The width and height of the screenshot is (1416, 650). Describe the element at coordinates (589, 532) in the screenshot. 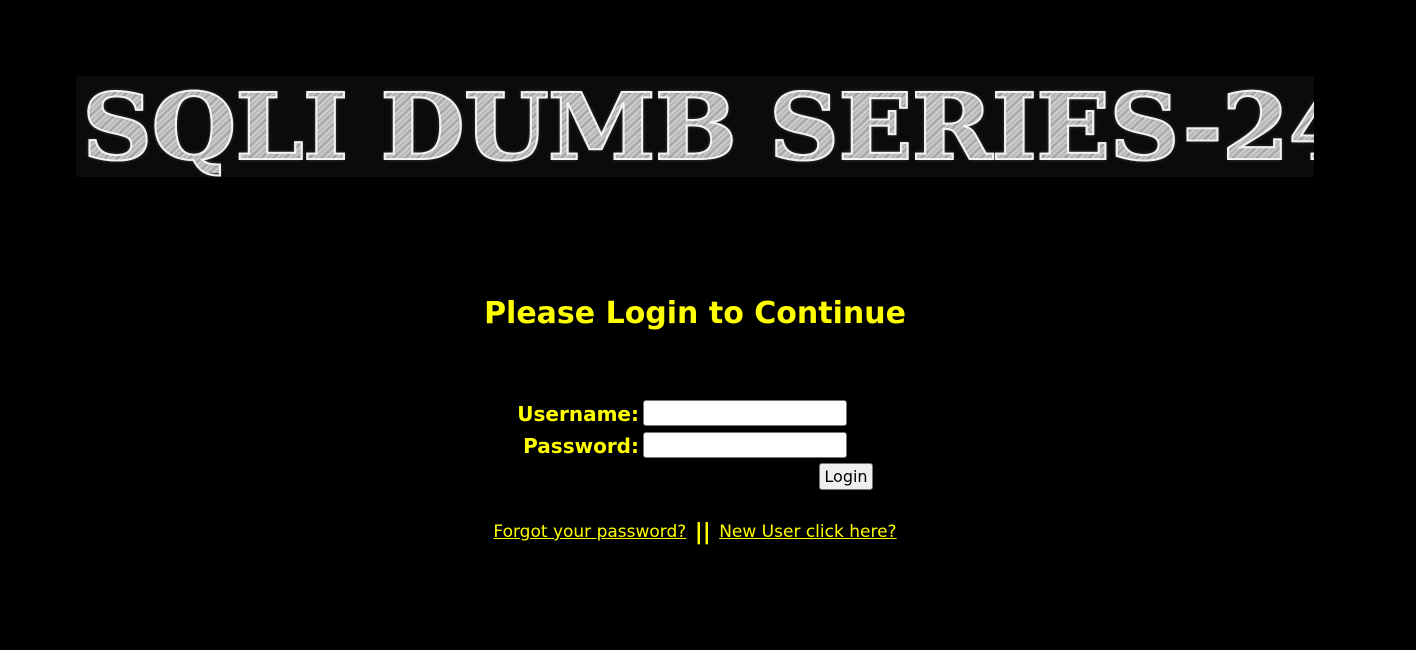

I see `forgot-password-link: Forgot your password?` at that location.